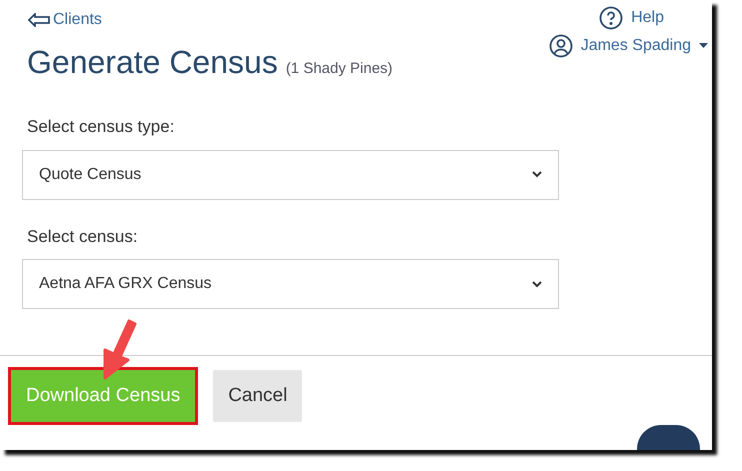 The image size is (742, 471). What do you see at coordinates (628, 46) in the screenshot?
I see `user-menu: James Spading` at bounding box center [628, 46].